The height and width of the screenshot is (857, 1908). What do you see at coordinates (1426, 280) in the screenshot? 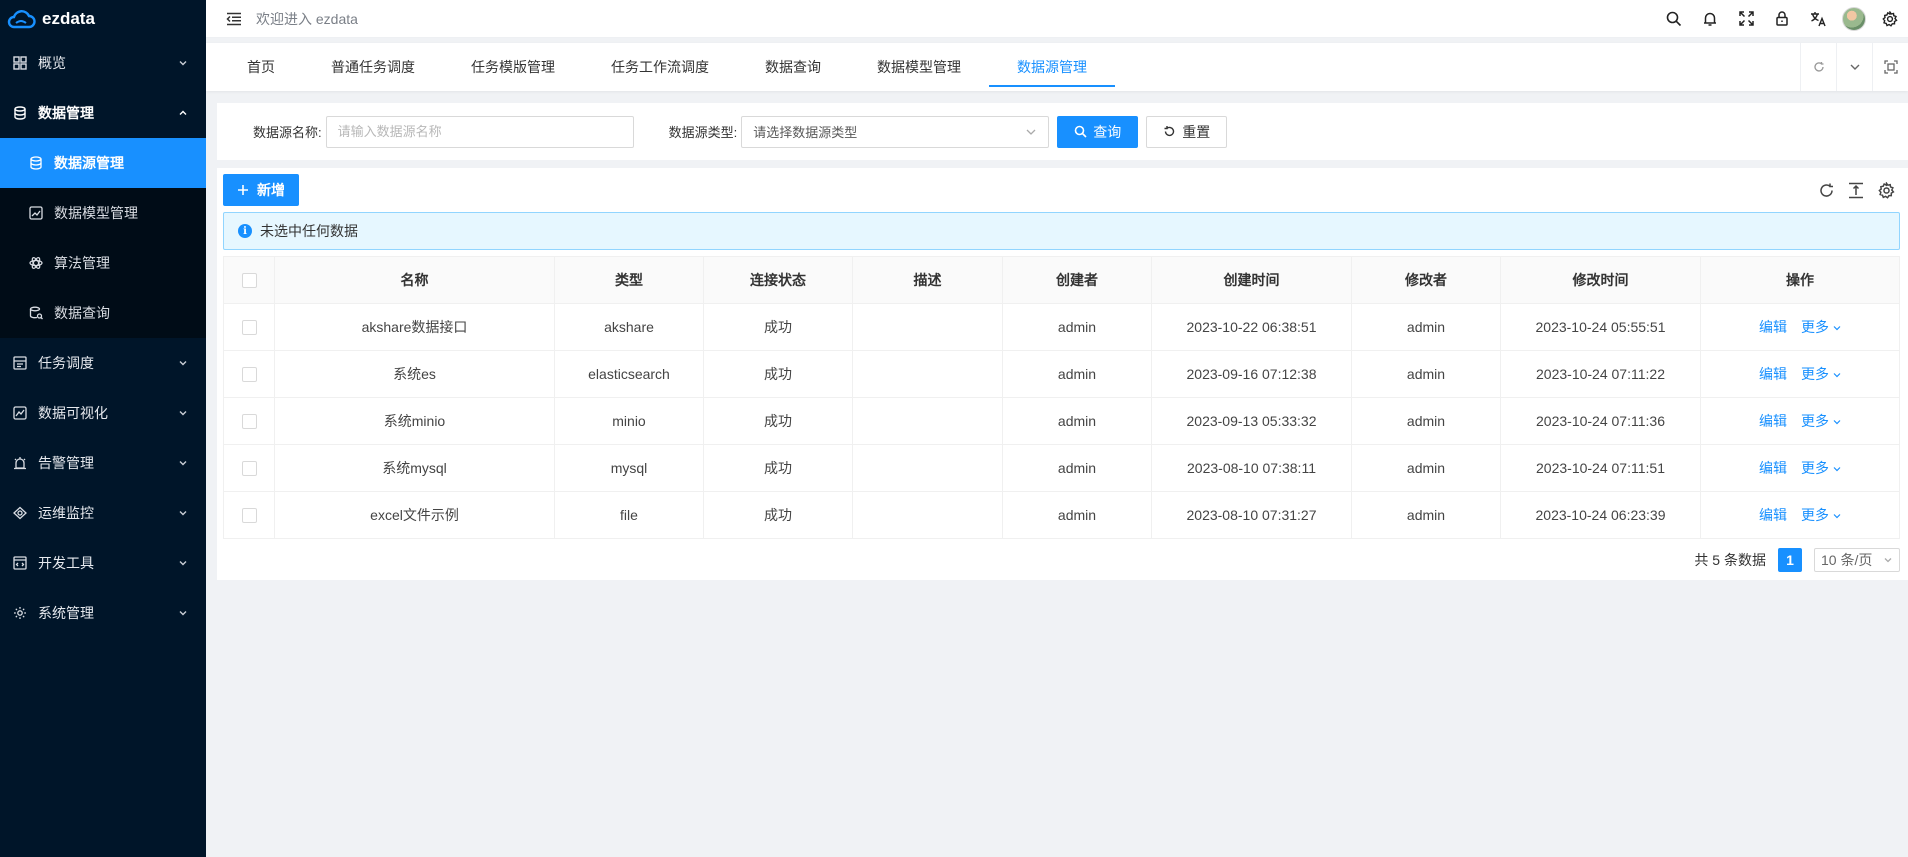
I see `column-header-modifier: 修改者` at bounding box center [1426, 280].